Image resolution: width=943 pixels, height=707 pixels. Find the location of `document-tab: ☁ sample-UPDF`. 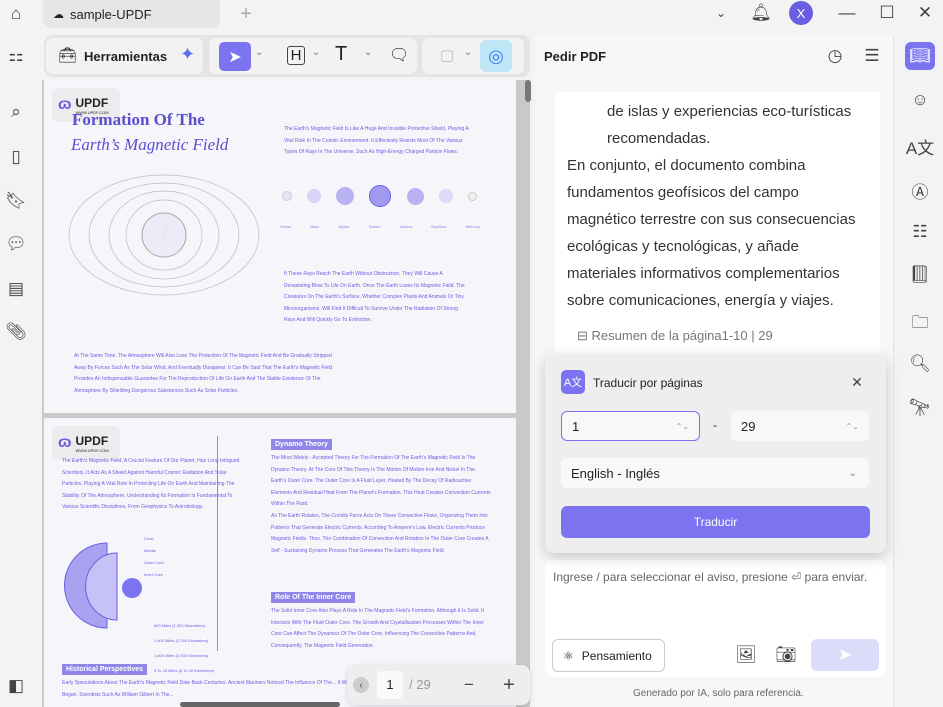

document-tab: ☁ sample-UPDF is located at coordinates (131, 14).